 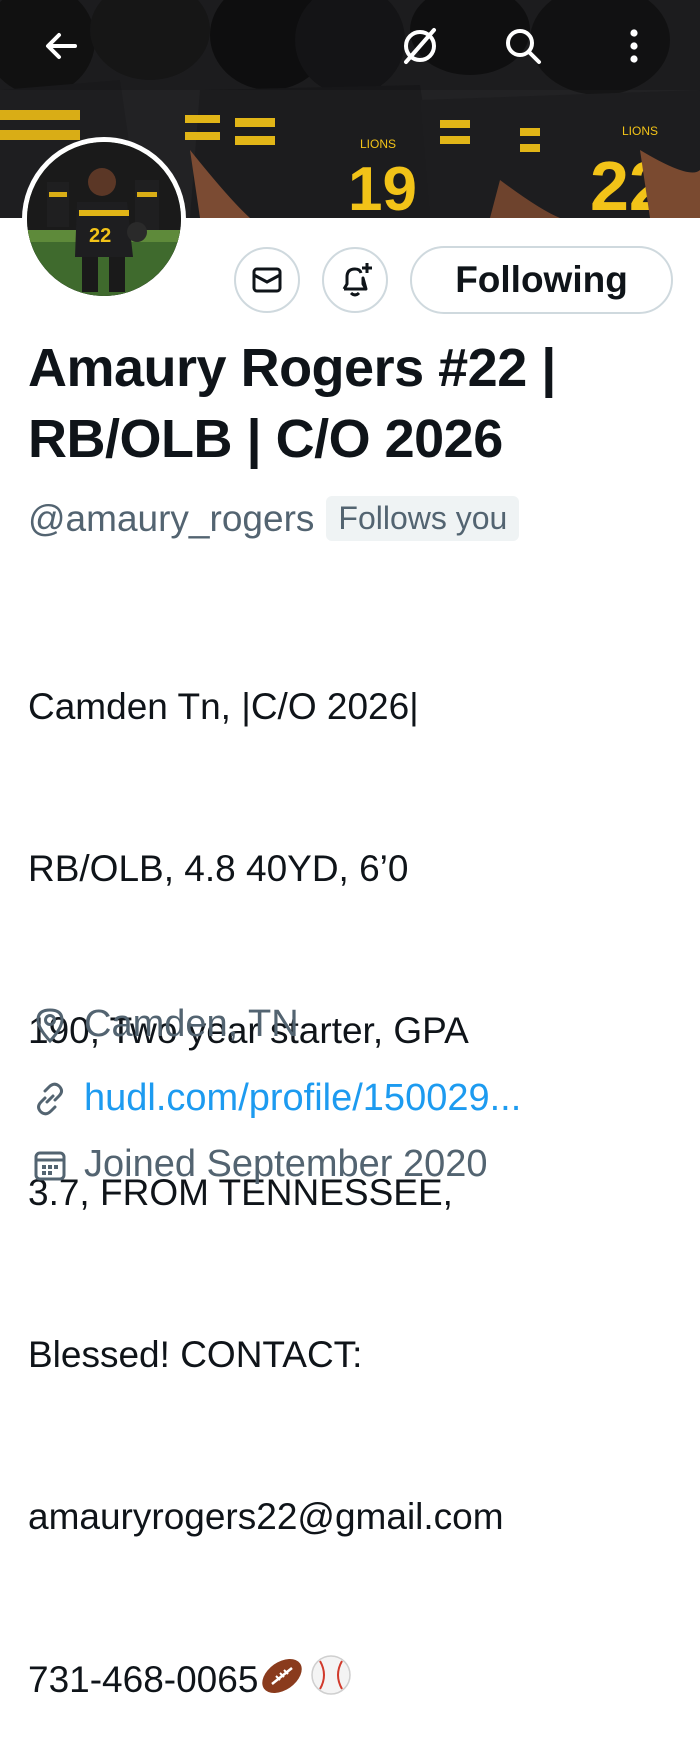 What do you see at coordinates (195, 1354) in the screenshot?
I see `bio-line: Blessed! CONTACT:` at bounding box center [195, 1354].